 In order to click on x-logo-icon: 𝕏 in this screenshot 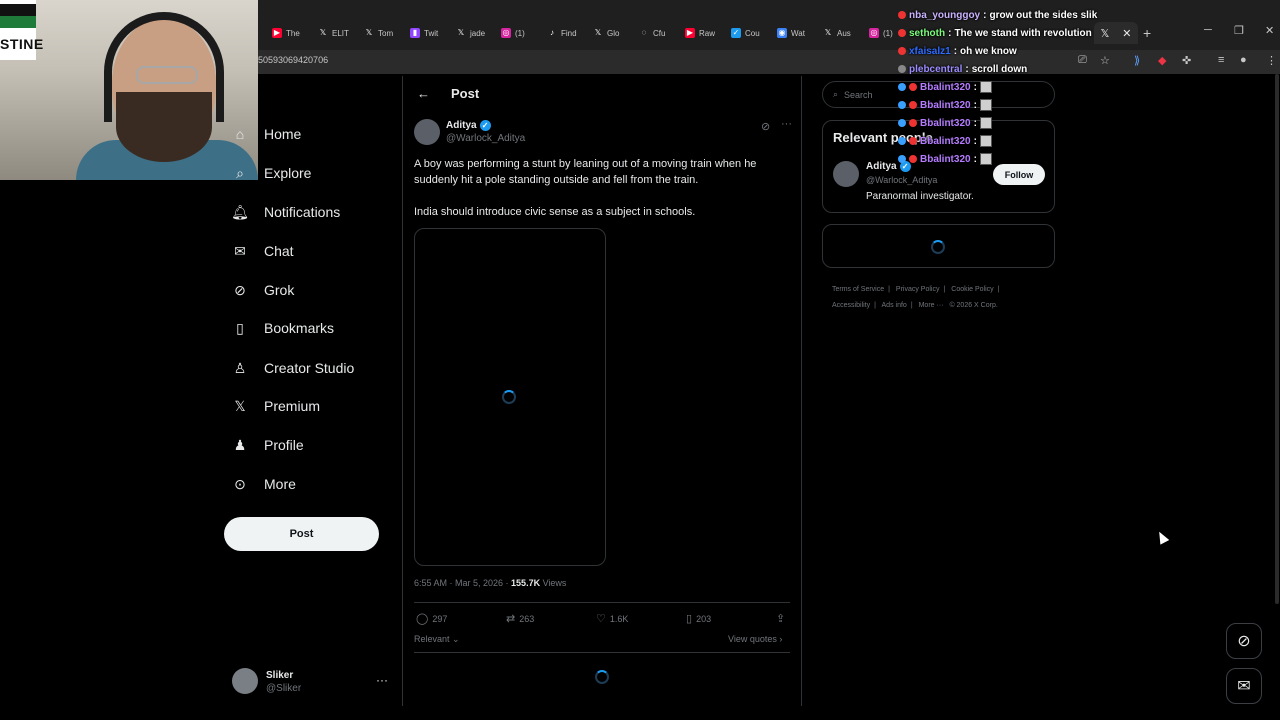, I will do `click(461, 32)`.